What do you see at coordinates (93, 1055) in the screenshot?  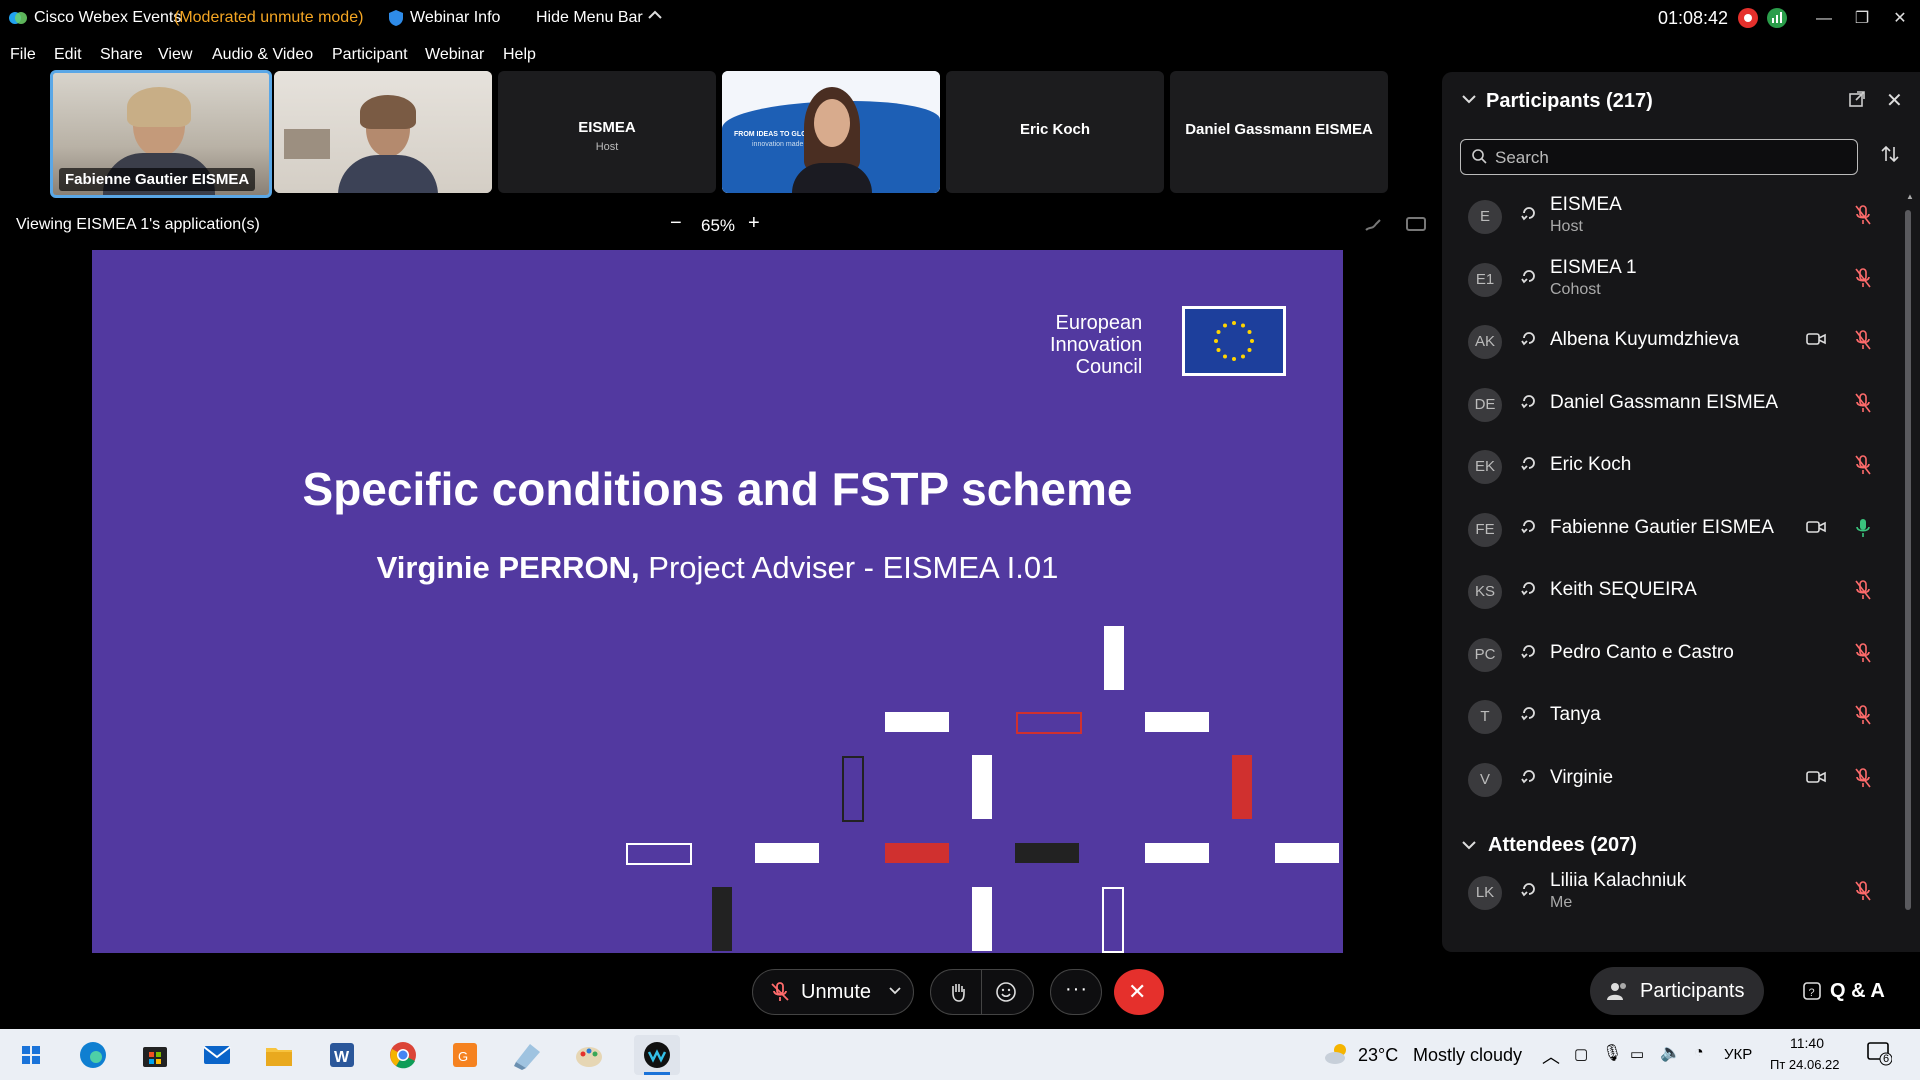 I see `edge-icon` at bounding box center [93, 1055].